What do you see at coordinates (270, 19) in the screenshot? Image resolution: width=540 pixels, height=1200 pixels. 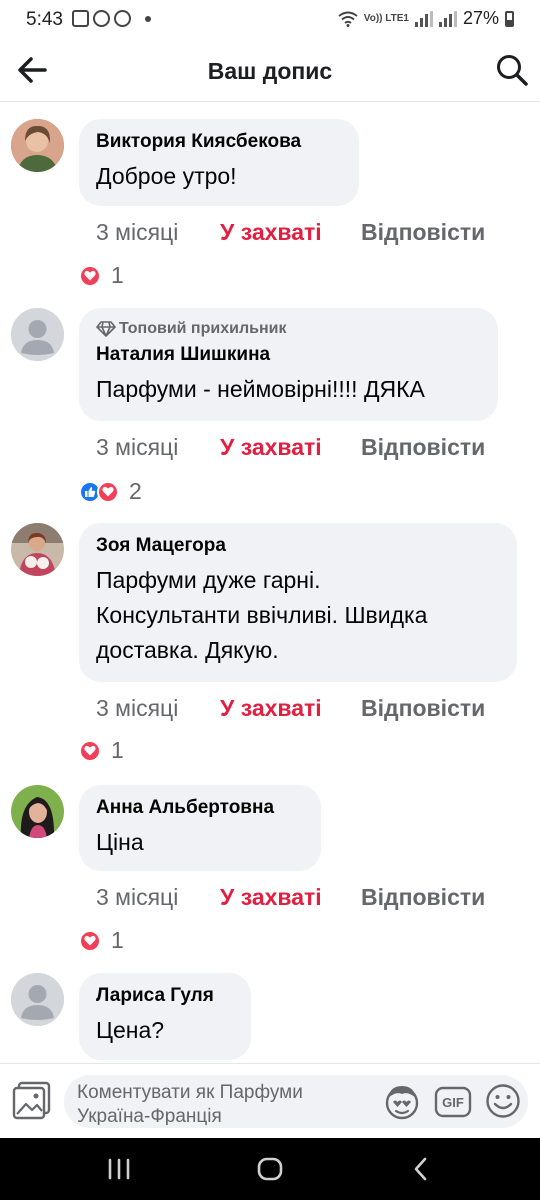 I see `status-bar: 5:43 Vo)) LTE1 27%` at bounding box center [270, 19].